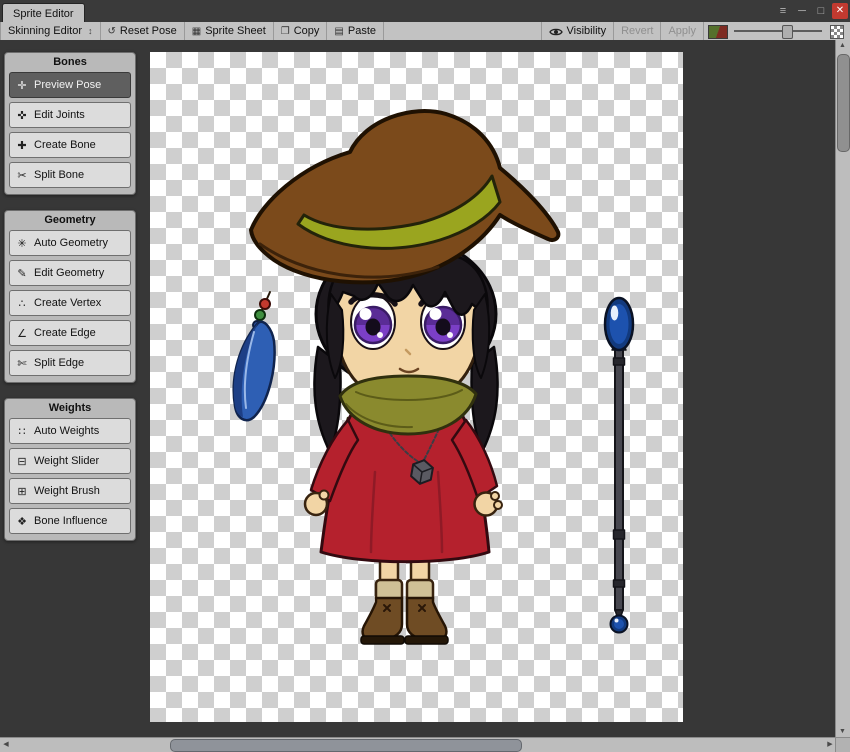  I want to click on rgb-alpha-toggle-icon, so click(837, 32).